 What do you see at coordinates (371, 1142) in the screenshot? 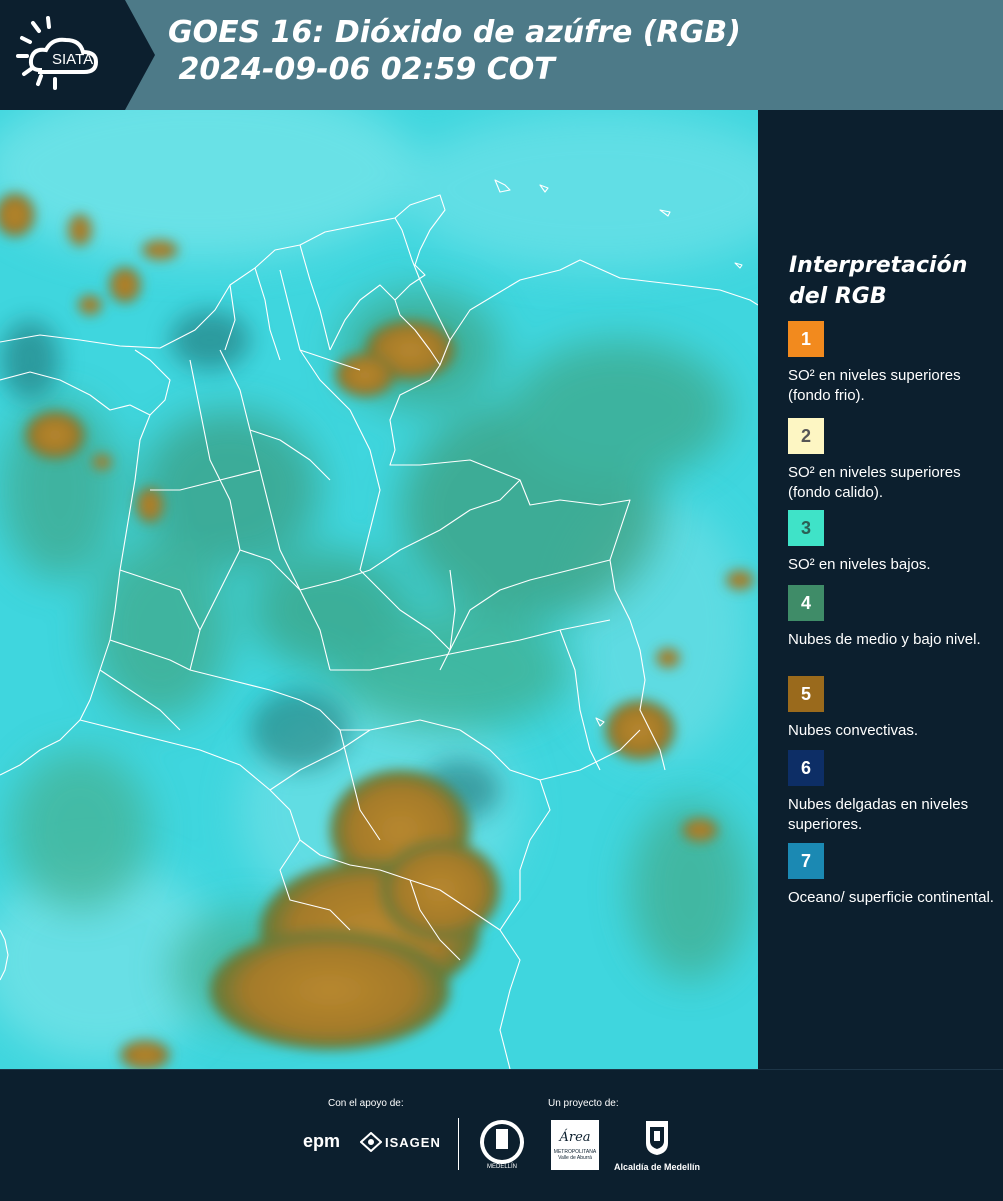
I see `isagen-icon` at bounding box center [371, 1142].